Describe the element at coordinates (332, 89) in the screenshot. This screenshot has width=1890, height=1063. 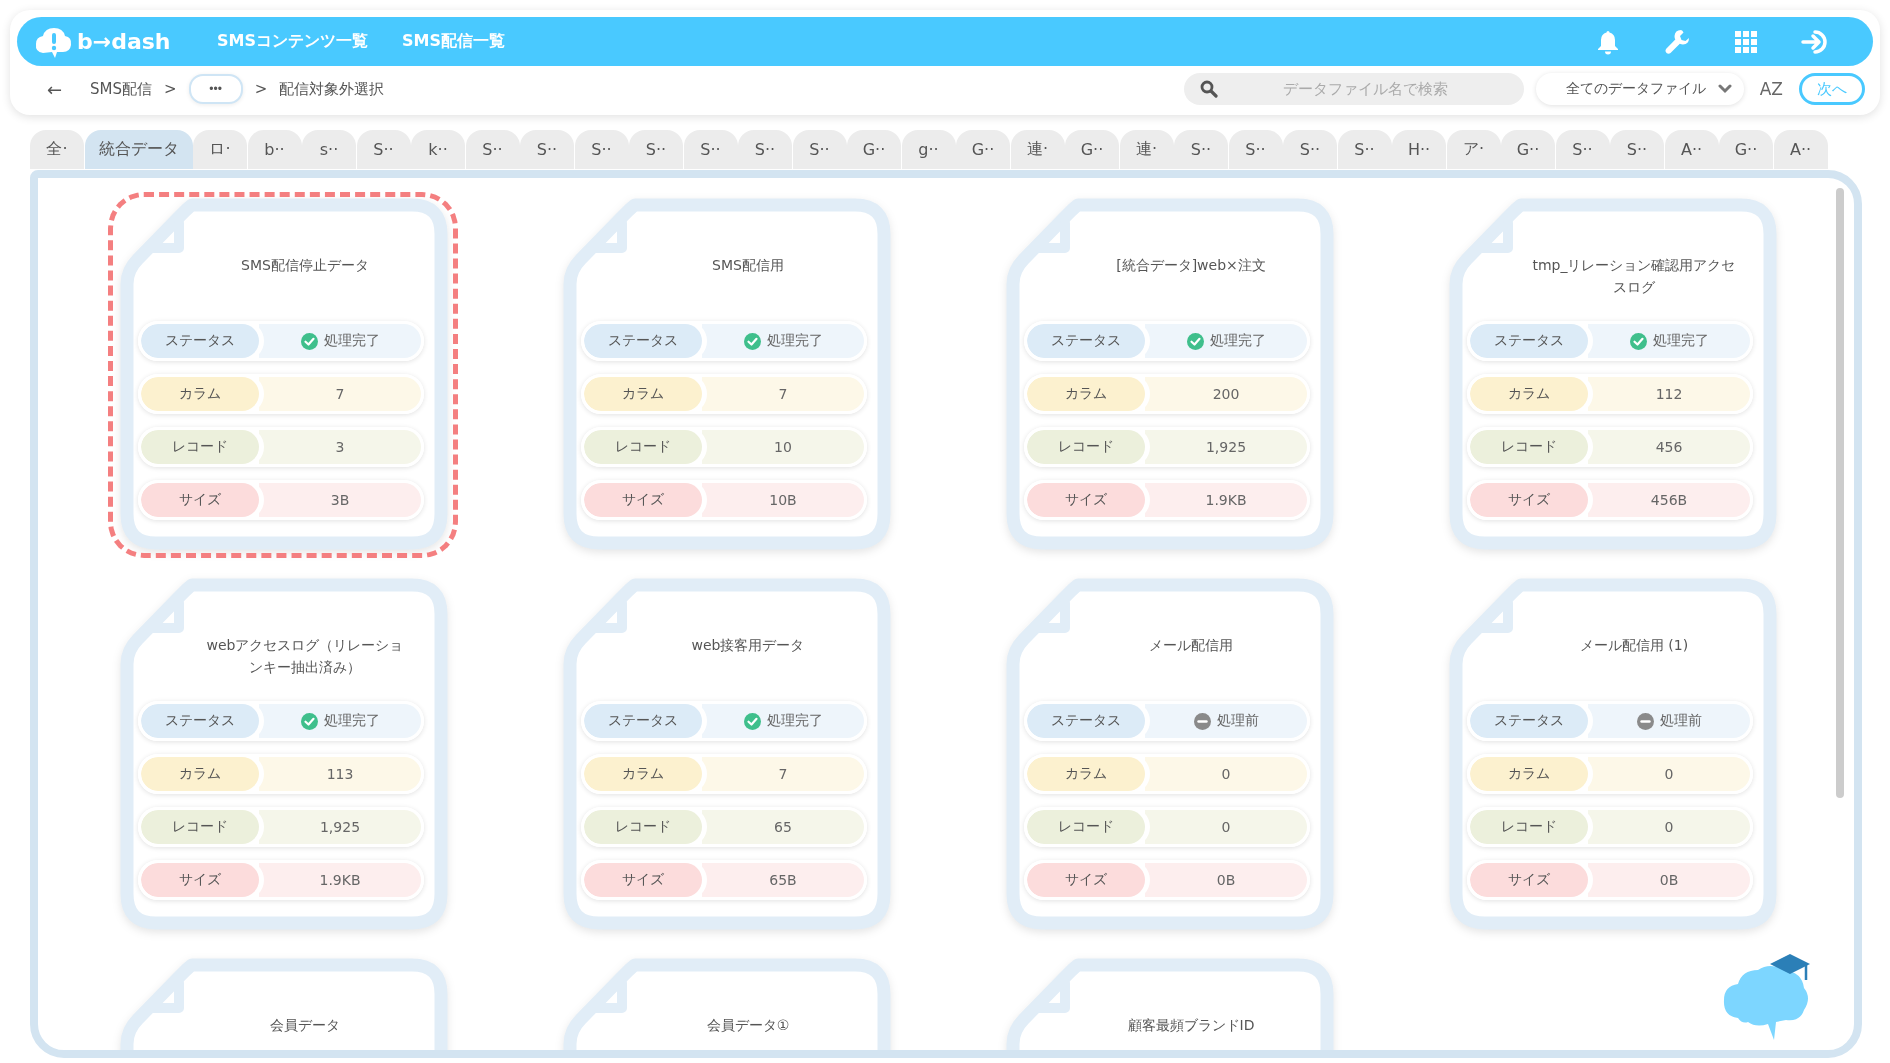
I see `breadcrumb-current: 配信対象外選択` at that location.